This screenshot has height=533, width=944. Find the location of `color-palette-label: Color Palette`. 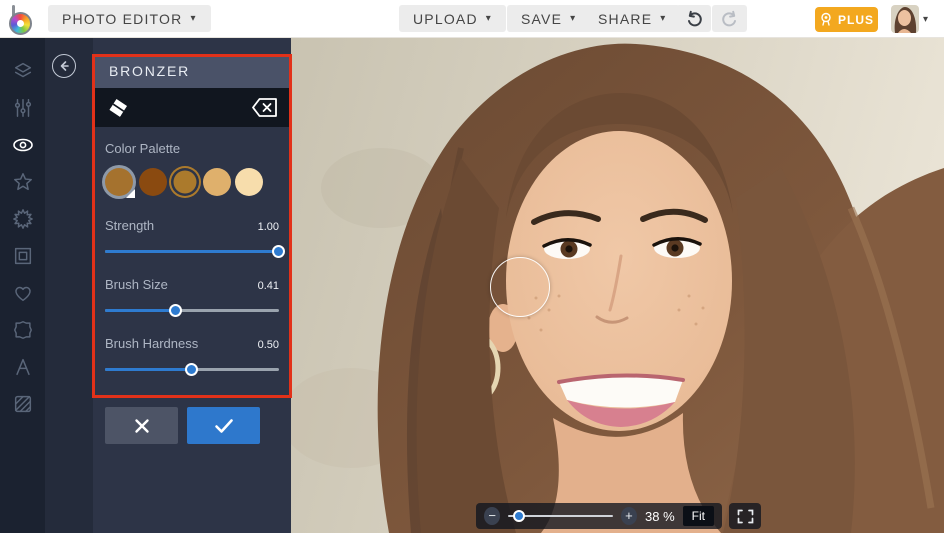

color-palette-label: Color Palette is located at coordinates (143, 148).